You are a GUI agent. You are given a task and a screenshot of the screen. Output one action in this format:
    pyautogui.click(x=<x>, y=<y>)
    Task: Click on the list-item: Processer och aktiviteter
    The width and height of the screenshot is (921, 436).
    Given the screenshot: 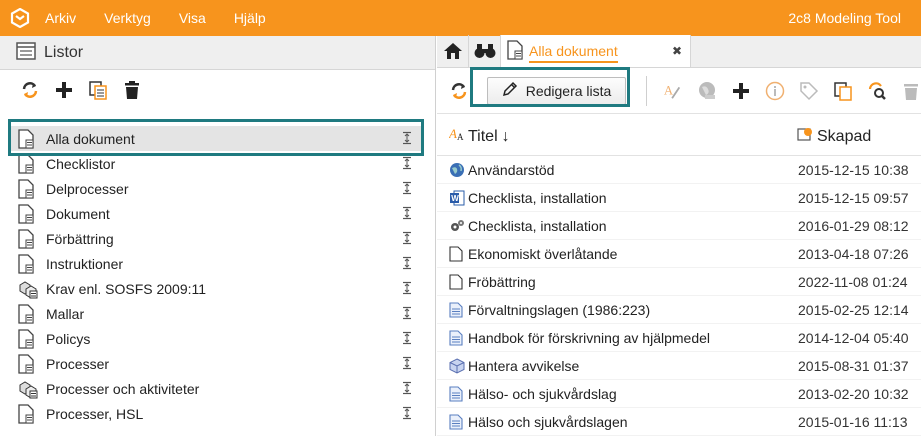 What is the action you would take?
    pyautogui.click(x=216, y=388)
    